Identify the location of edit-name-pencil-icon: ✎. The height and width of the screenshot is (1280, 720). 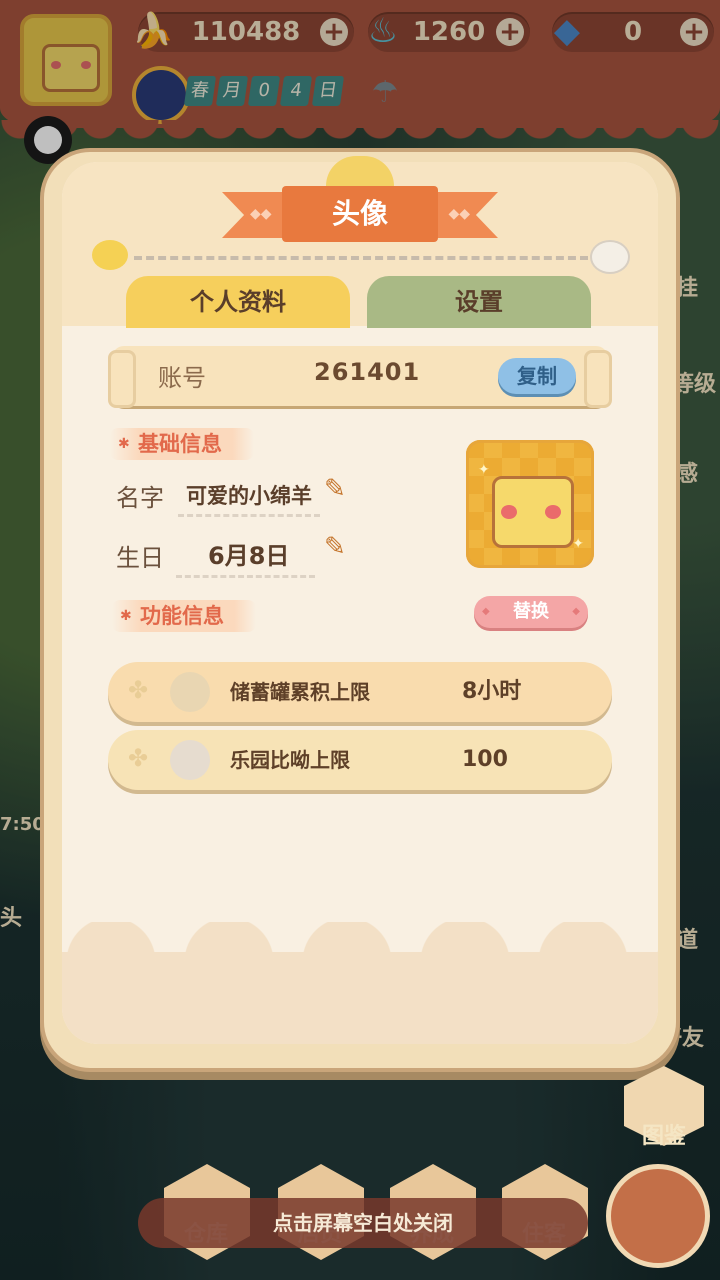
(335, 489).